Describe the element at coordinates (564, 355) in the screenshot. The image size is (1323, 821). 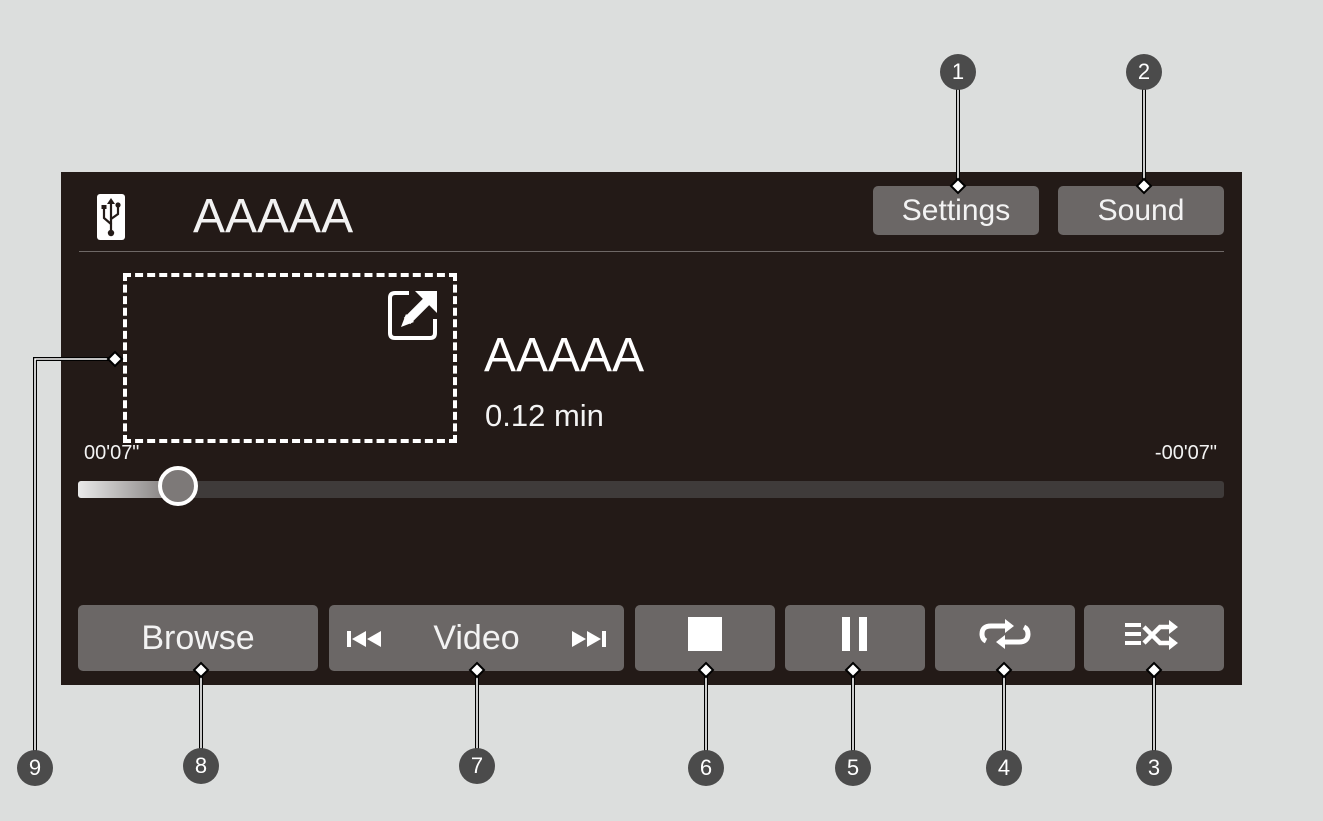
I see `track-title: AAAAA` at that location.